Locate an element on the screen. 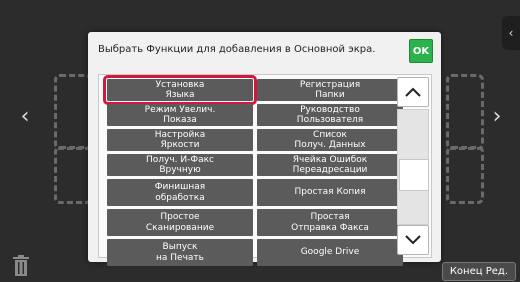  function-item: Установка Языка is located at coordinates (180, 90).